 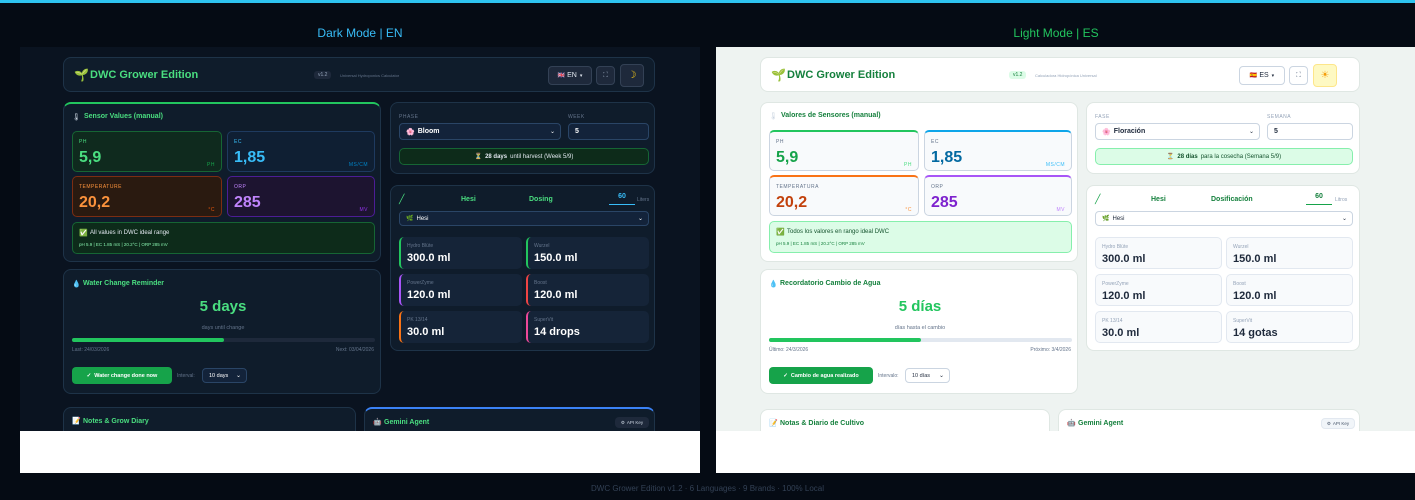 What do you see at coordinates (1115, 247) in the screenshot?
I see `nutrient-name: Hydro Blüte` at bounding box center [1115, 247].